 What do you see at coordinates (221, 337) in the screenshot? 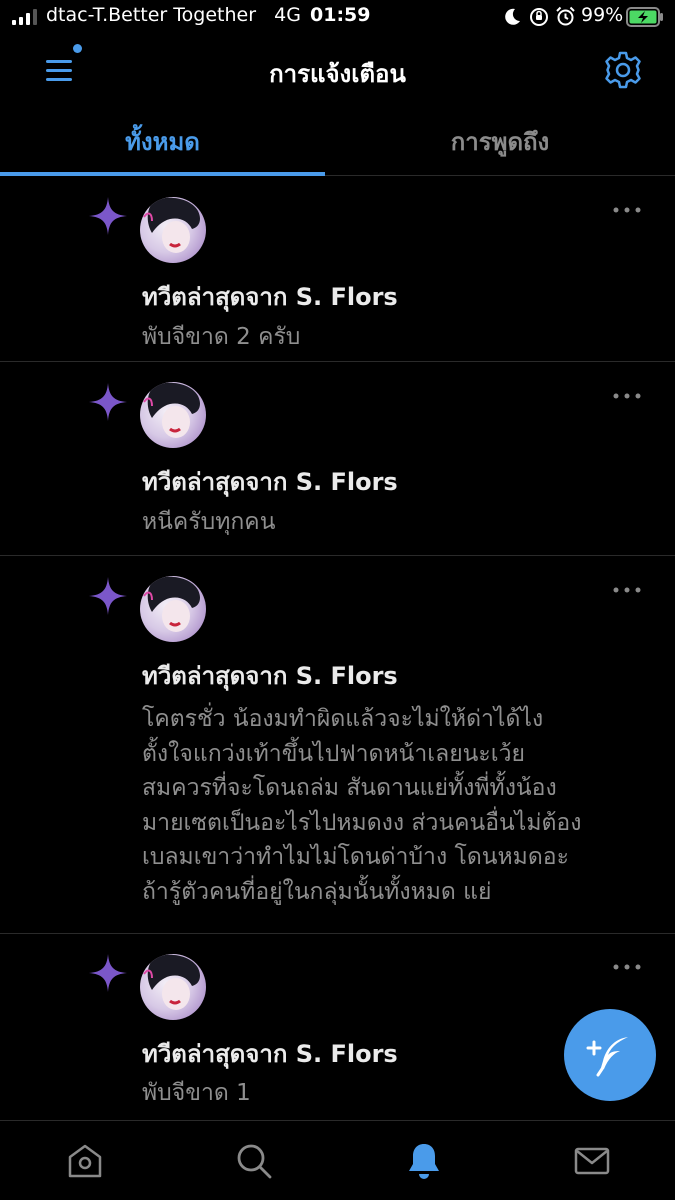
I see `notification-text: พับจีขาด 2 ครับ` at bounding box center [221, 337].